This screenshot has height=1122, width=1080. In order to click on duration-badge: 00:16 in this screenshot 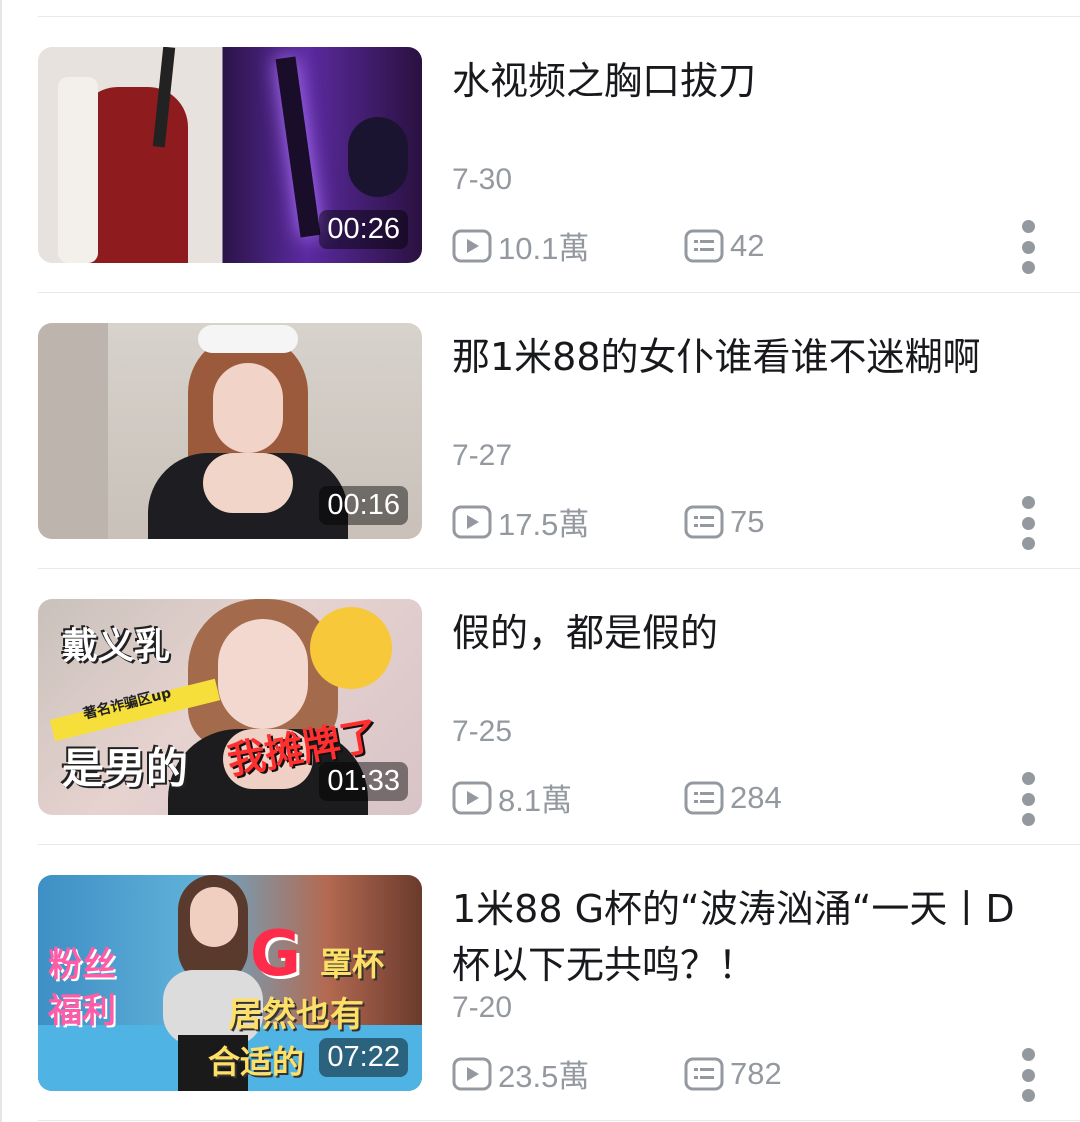, I will do `click(363, 505)`.